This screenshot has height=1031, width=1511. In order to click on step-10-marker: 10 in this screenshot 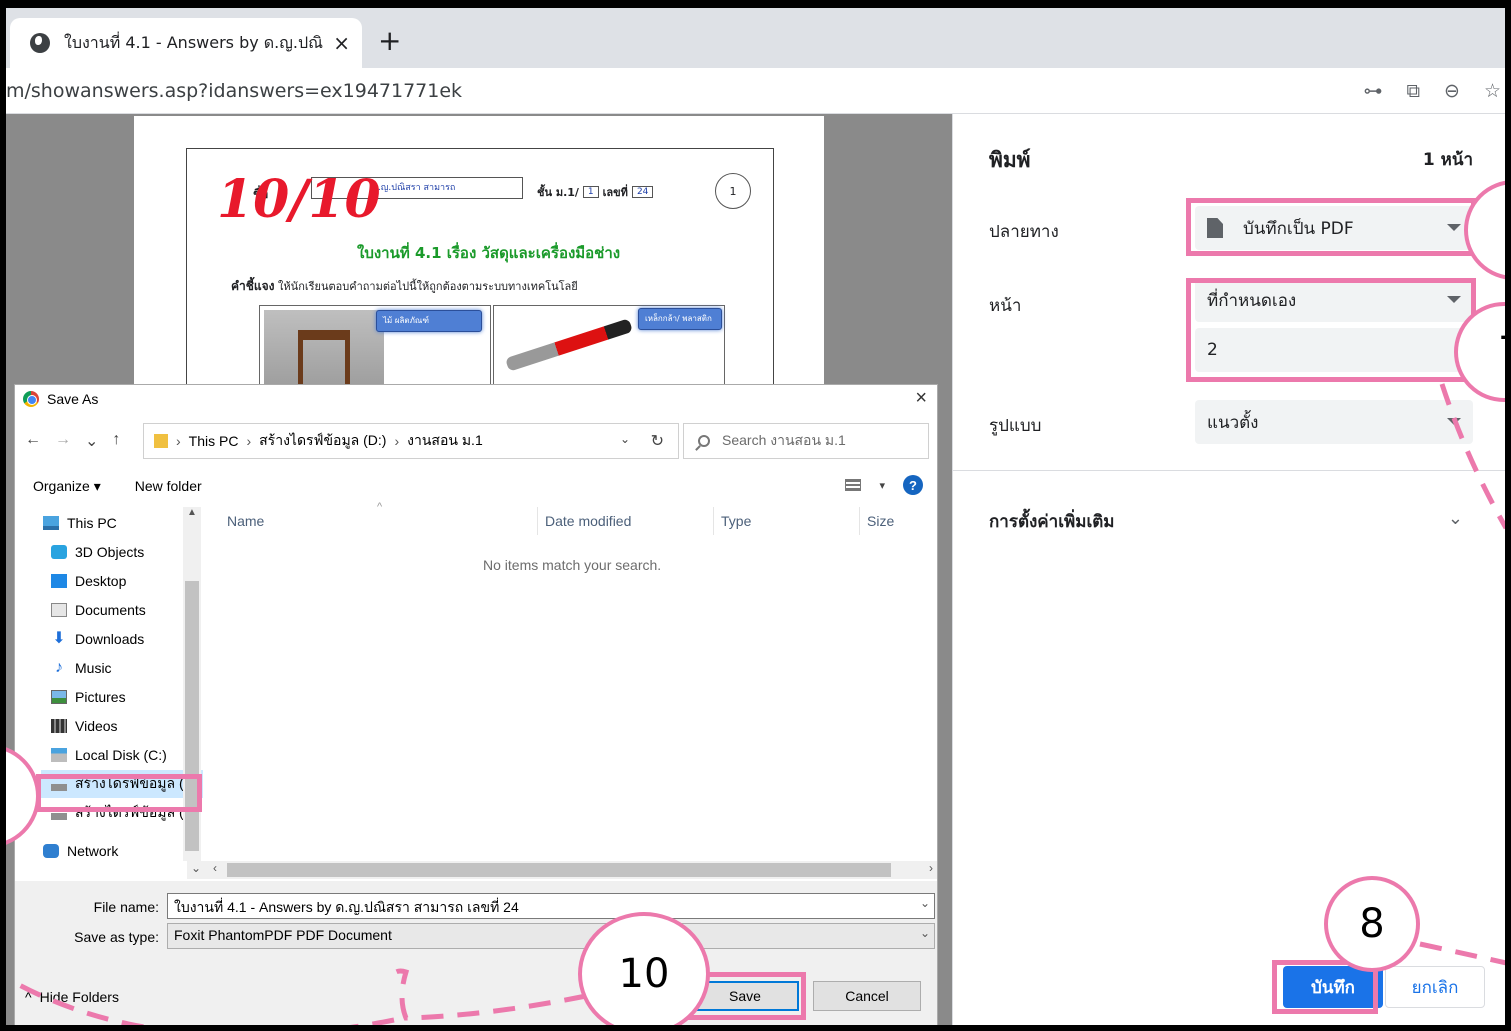, I will do `click(644, 968)`.